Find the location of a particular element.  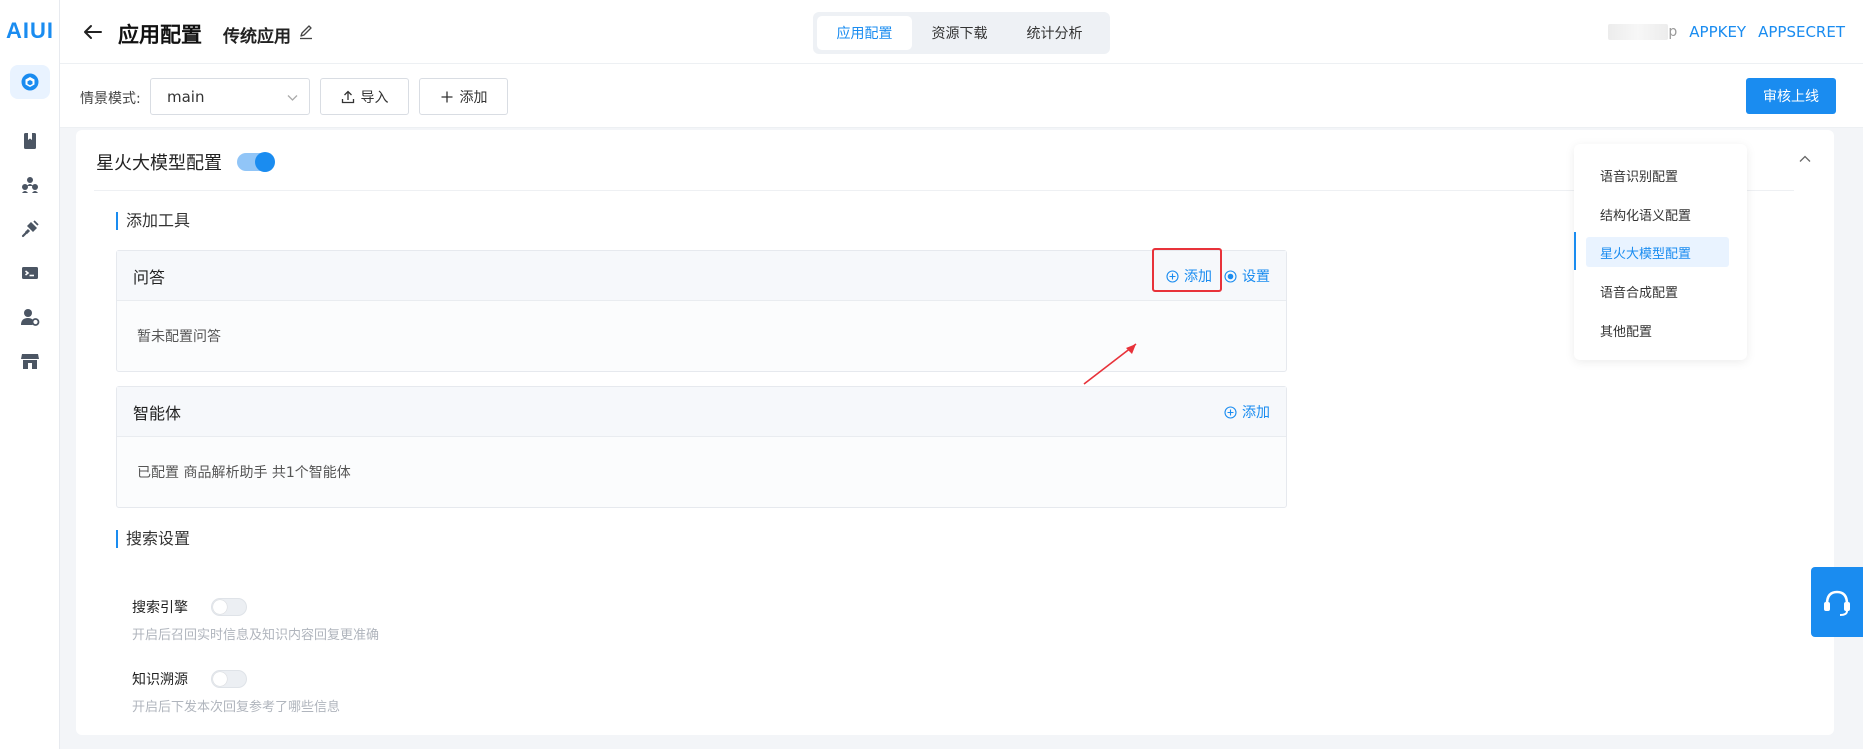

qa-settings-button: 设置 is located at coordinates (1247, 276).